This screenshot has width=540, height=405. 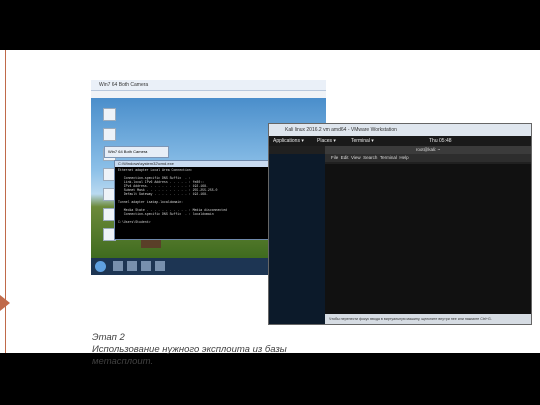 I want to click on caption-line-3: метасплоит., so click(x=123, y=361).